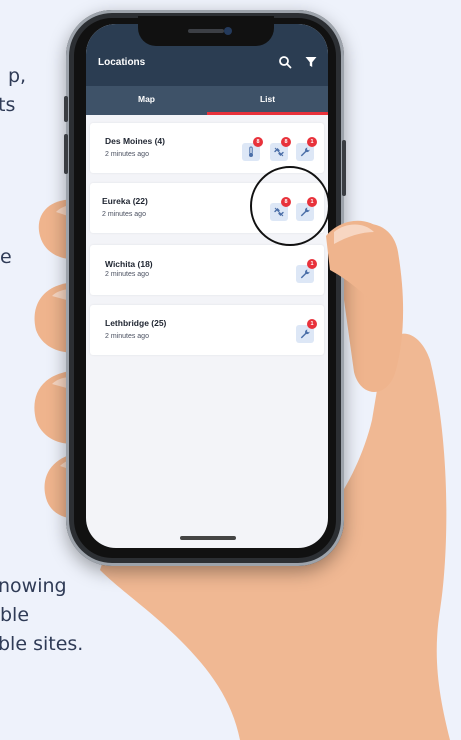  I want to click on search-icon, so click(285, 62).